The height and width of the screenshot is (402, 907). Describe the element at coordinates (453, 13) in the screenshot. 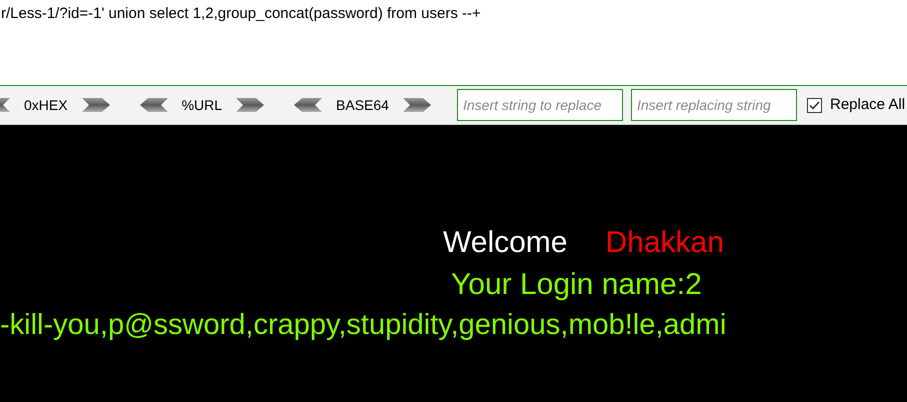

I see `url-text: r/Less-1/?id=-1' union select 1,2,group_concat(password) from users --+` at that location.